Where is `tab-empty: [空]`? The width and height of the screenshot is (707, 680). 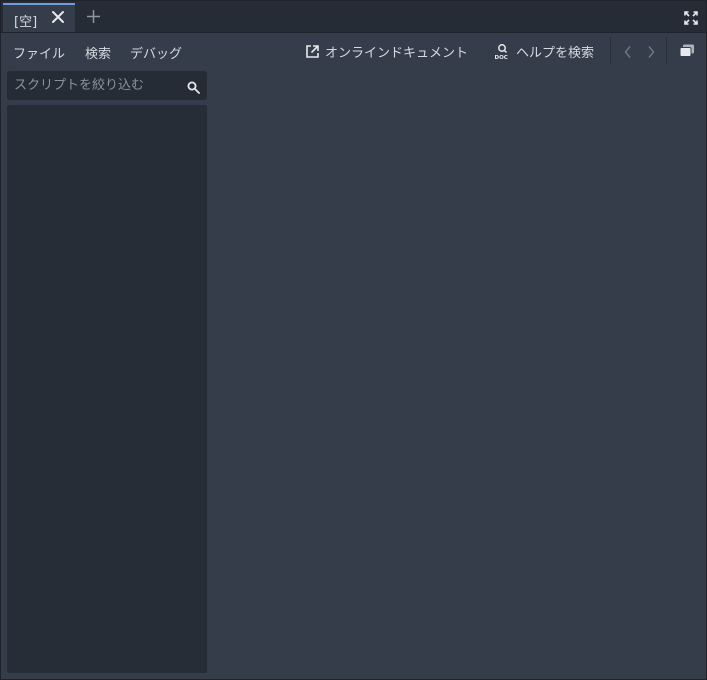 tab-empty: [空] is located at coordinates (39, 17).